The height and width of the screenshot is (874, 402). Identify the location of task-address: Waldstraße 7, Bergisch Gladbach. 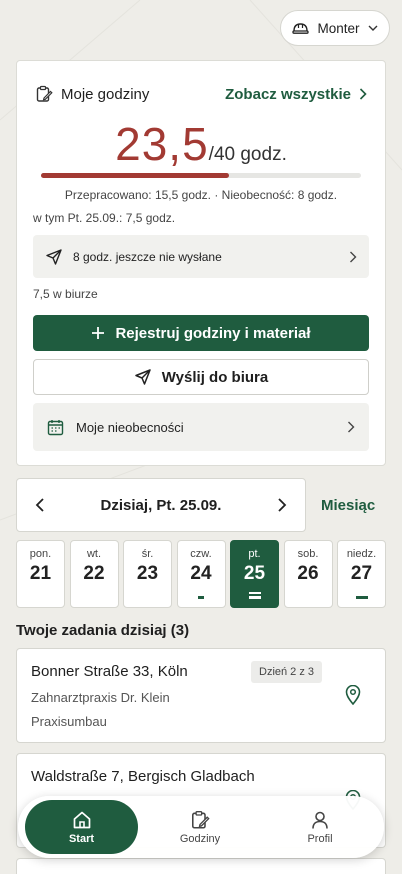
(143, 776).